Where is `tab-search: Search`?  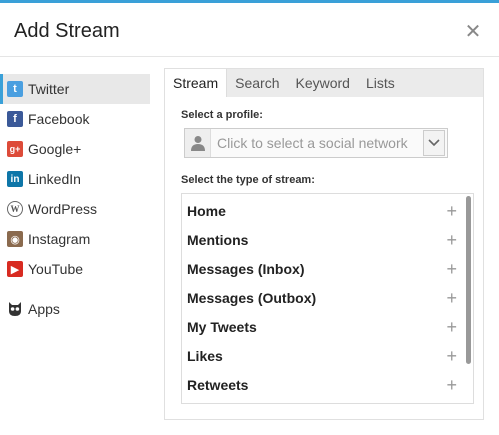 tab-search: Search is located at coordinates (257, 83).